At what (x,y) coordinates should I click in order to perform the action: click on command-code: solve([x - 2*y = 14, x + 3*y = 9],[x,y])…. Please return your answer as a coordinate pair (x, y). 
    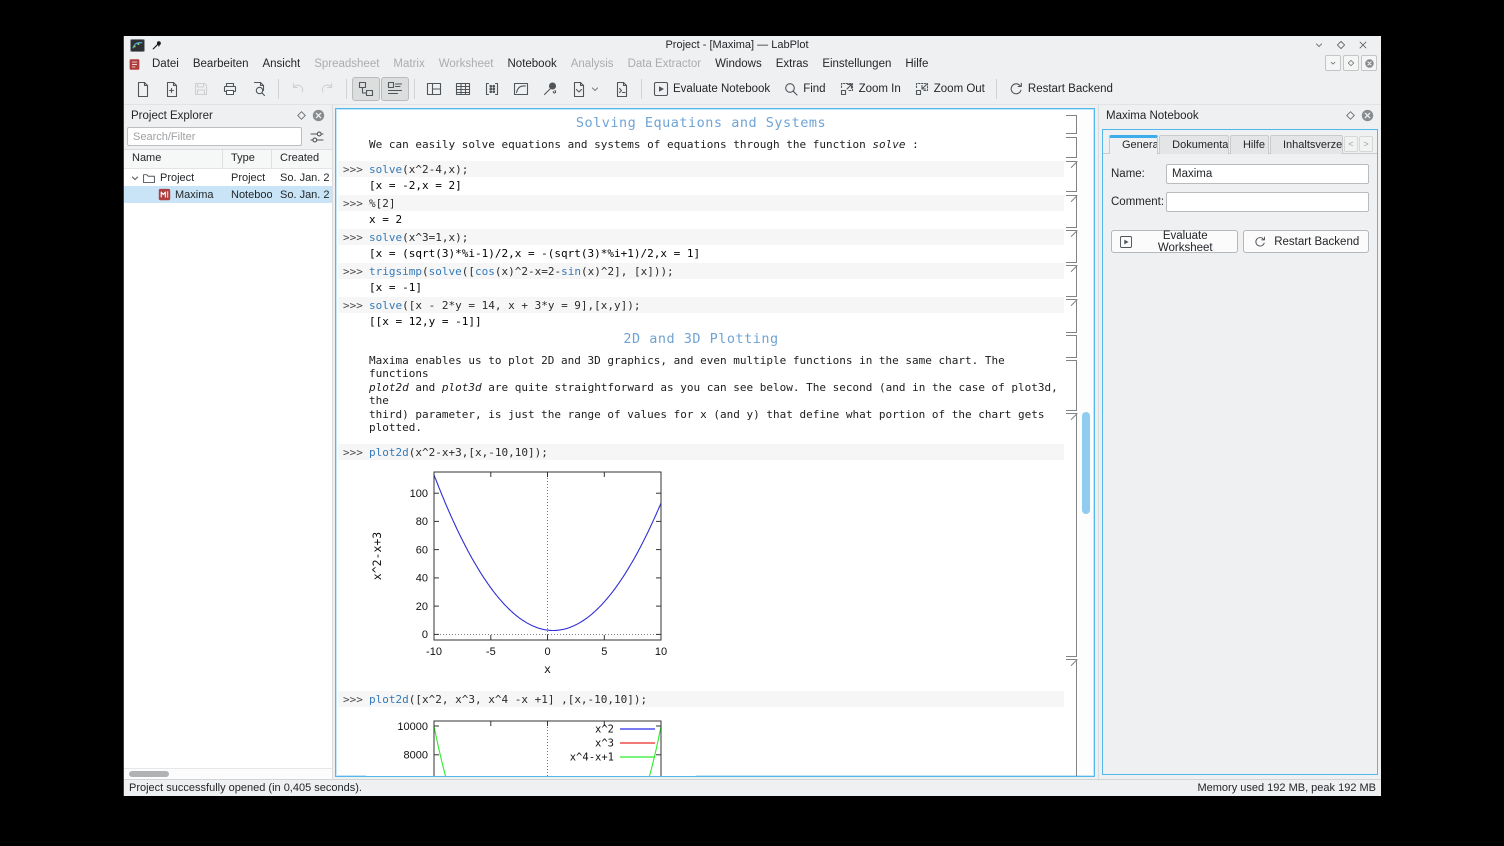
    Looking at the image, I should click on (716, 305).